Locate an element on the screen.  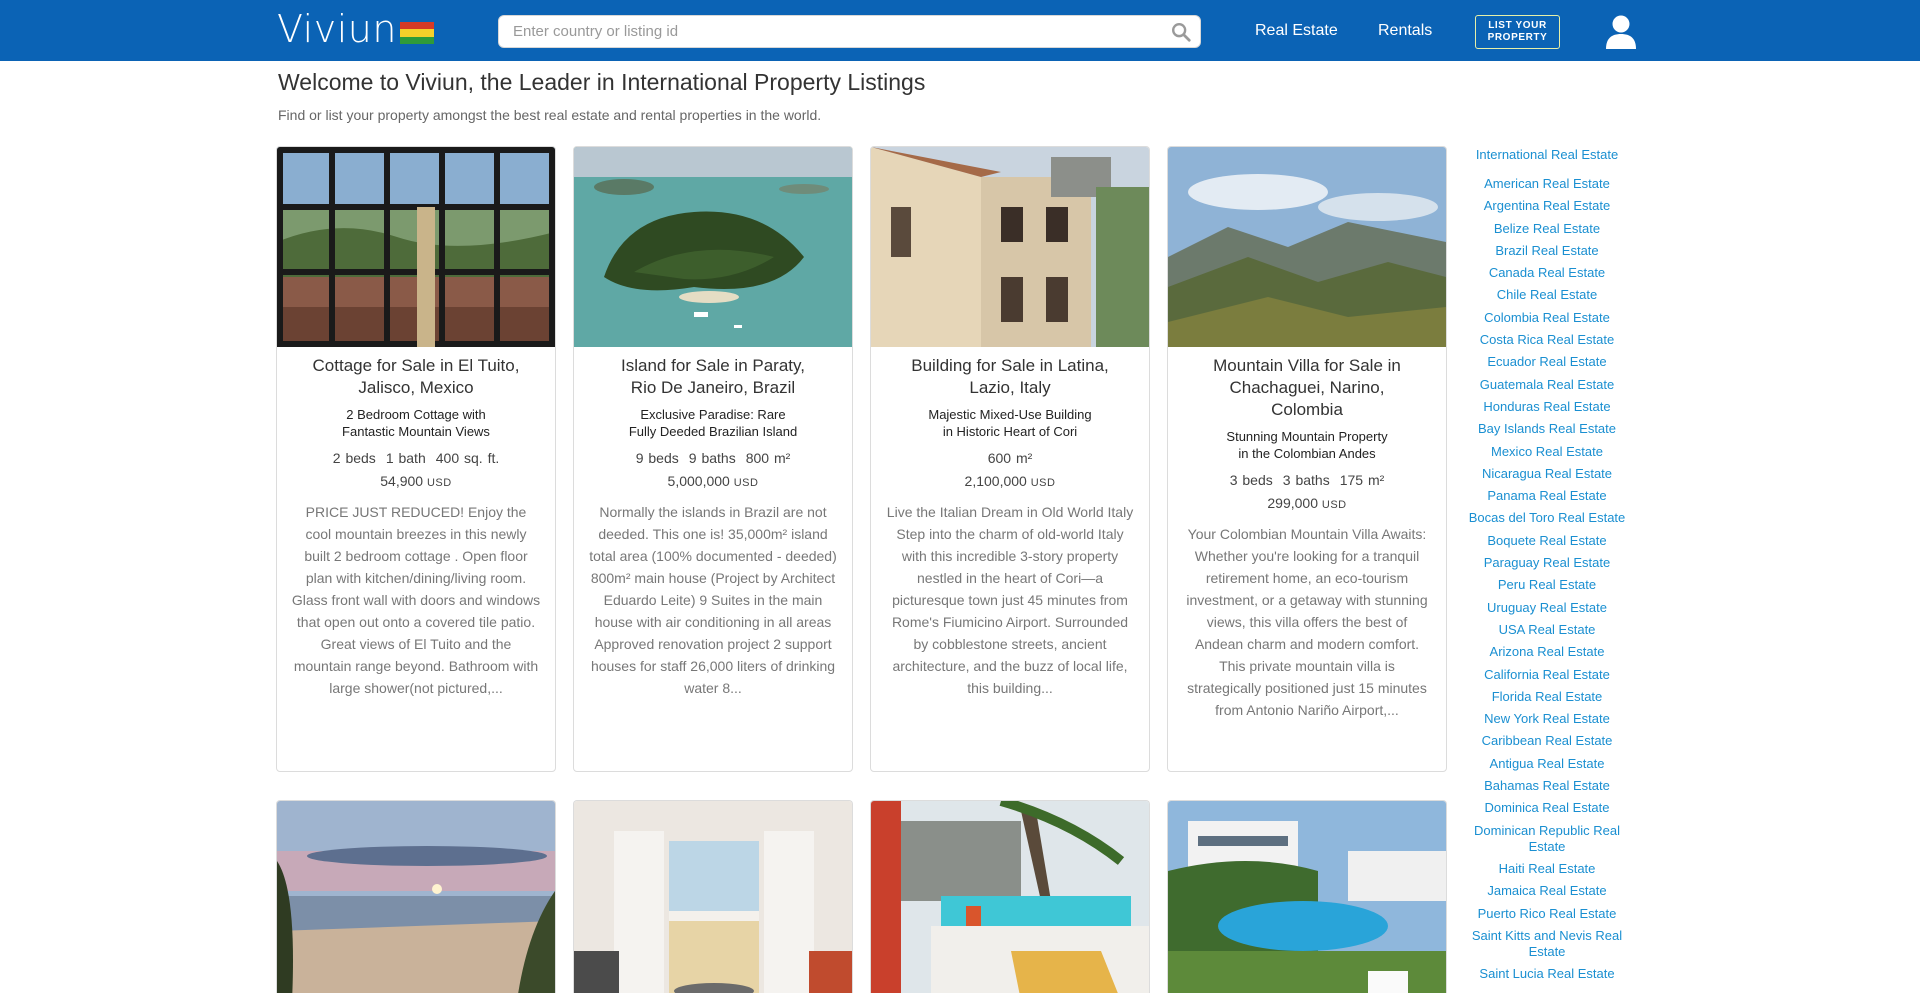
listing-area: 175 m² is located at coordinates (1362, 480).